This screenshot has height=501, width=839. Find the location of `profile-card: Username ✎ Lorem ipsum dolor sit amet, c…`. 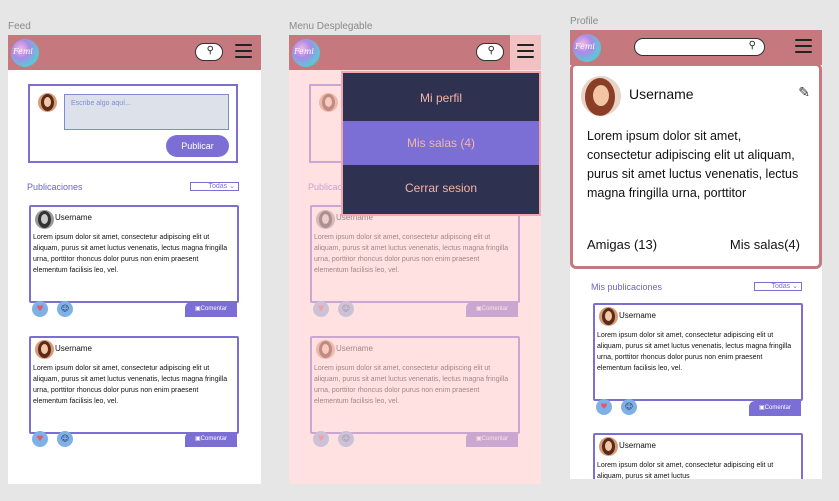

profile-card: Username ✎ Lorem ipsum dolor sit amet, c… is located at coordinates (696, 166).